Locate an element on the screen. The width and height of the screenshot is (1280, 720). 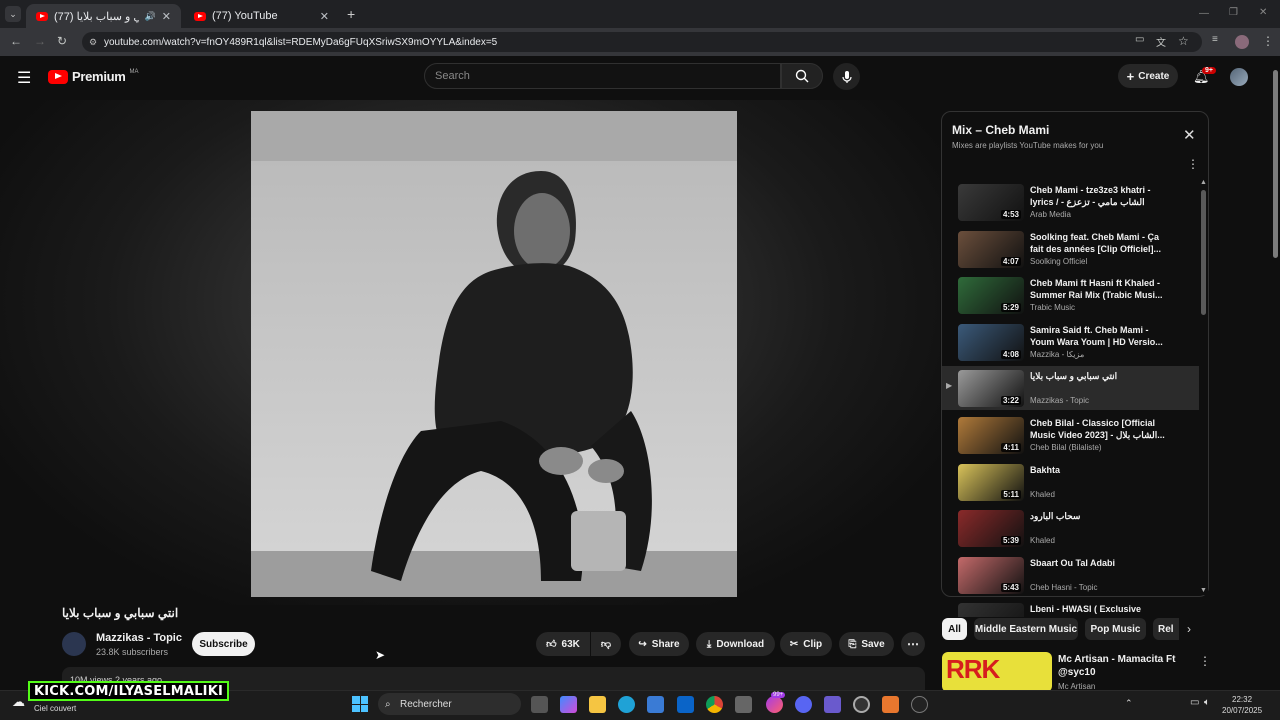
recommendation-thumbnail: RRK is located at coordinates (997, 672).